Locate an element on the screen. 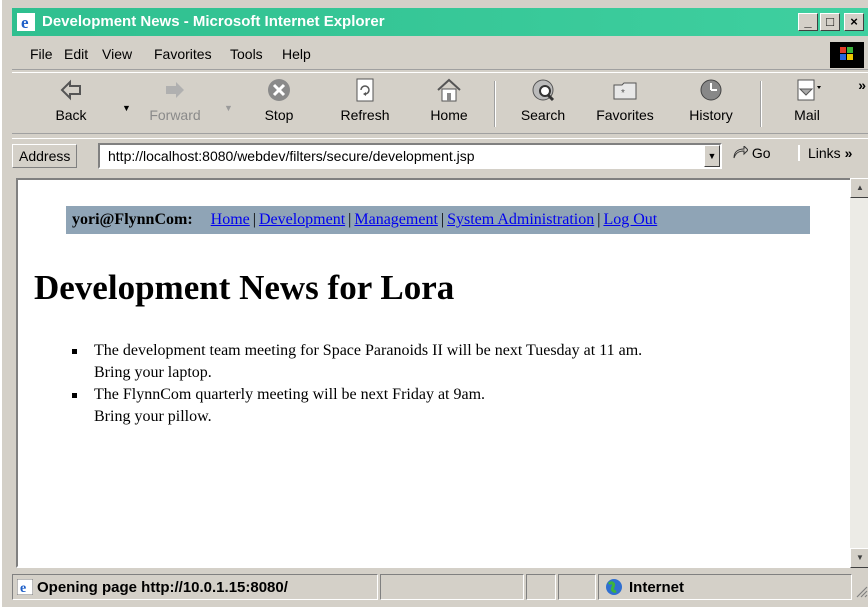  history-clock-icon is located at coordinates (711, 90).